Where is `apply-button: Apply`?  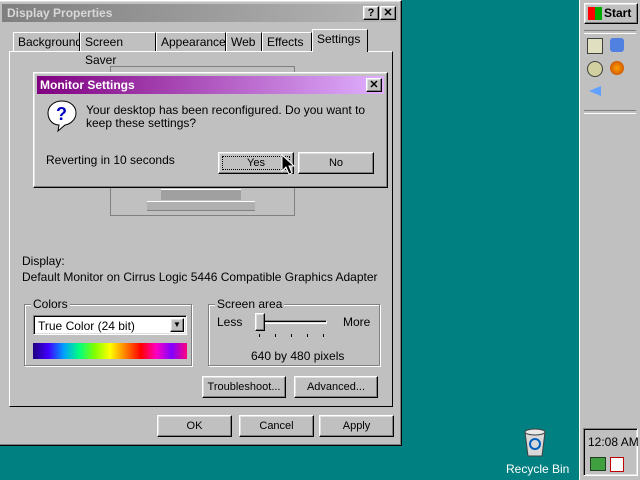
apply-button: Apply is located at coordinates (356, 426).